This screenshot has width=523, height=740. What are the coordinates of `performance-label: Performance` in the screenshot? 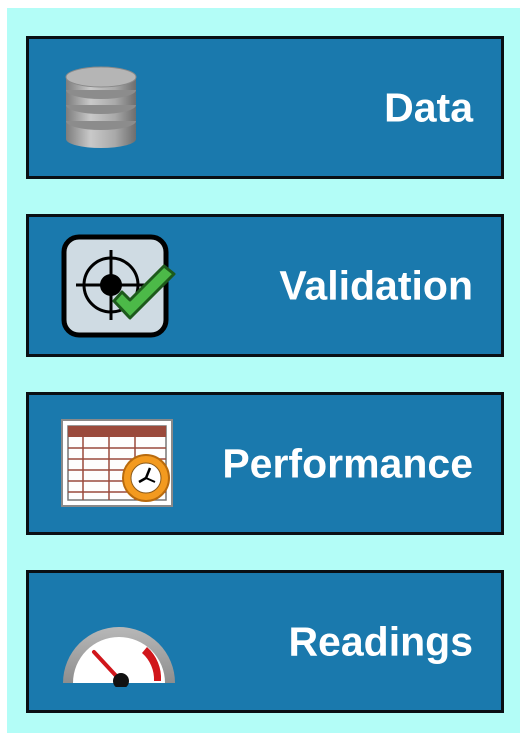 It's located at (347, 463).